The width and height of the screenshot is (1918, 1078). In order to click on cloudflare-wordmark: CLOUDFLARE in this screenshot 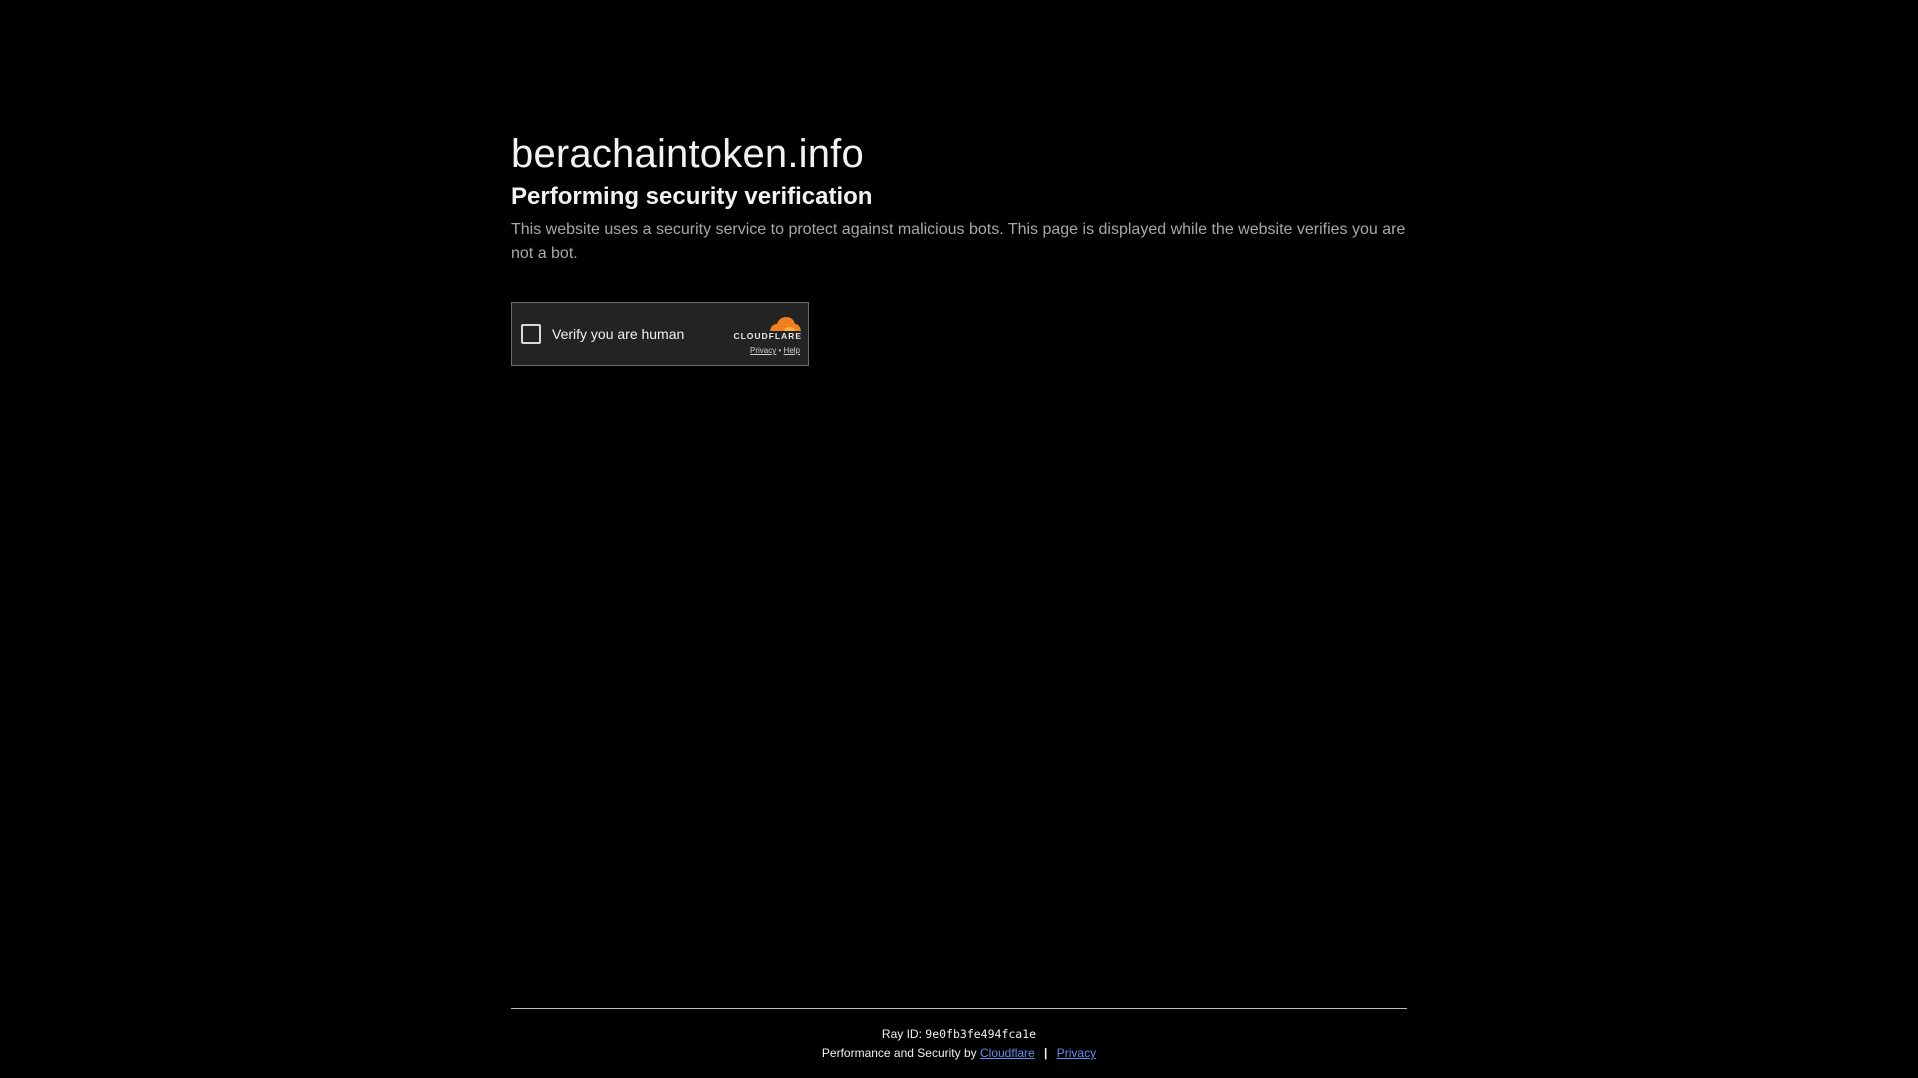, I will do `click(767, 336)`.